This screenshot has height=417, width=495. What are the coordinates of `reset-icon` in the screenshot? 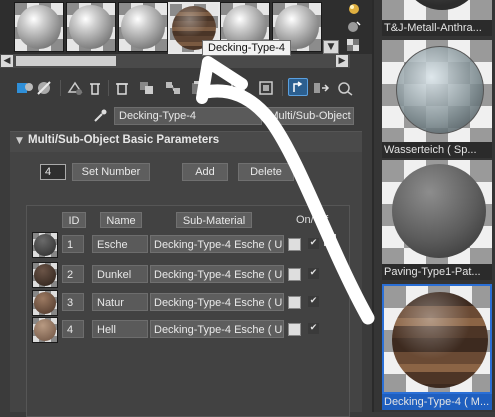 It's located at (95, 88).